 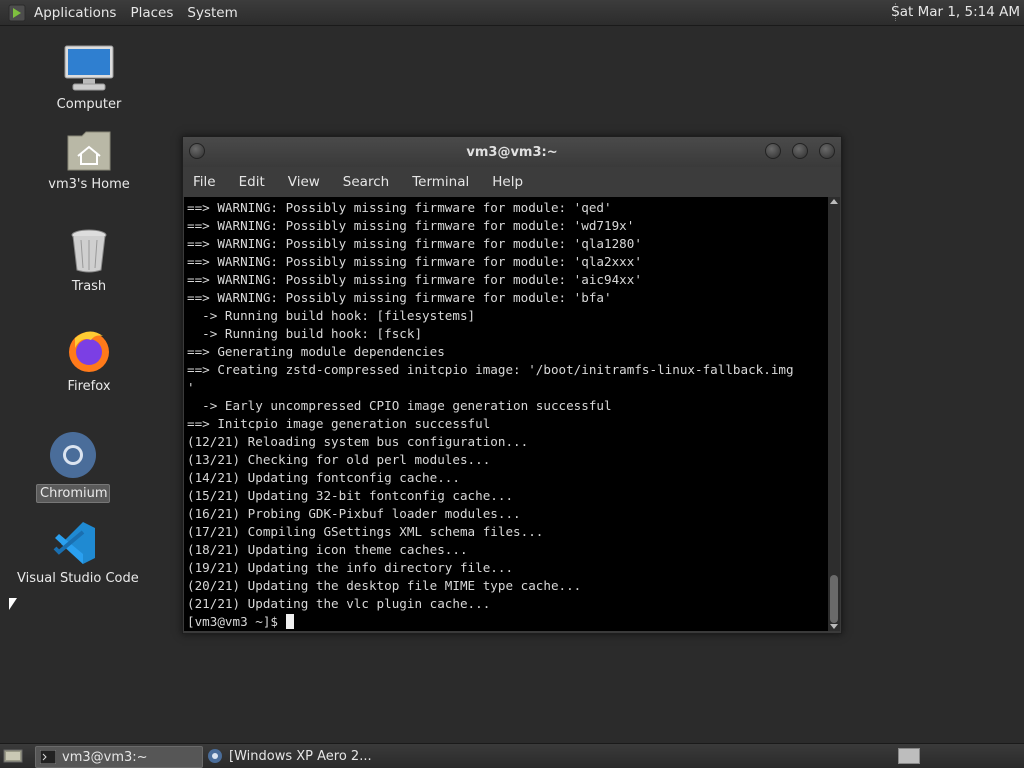 I want to click on terminal-line: -> Running build hook: [fsck], so click(x=305, y=333).